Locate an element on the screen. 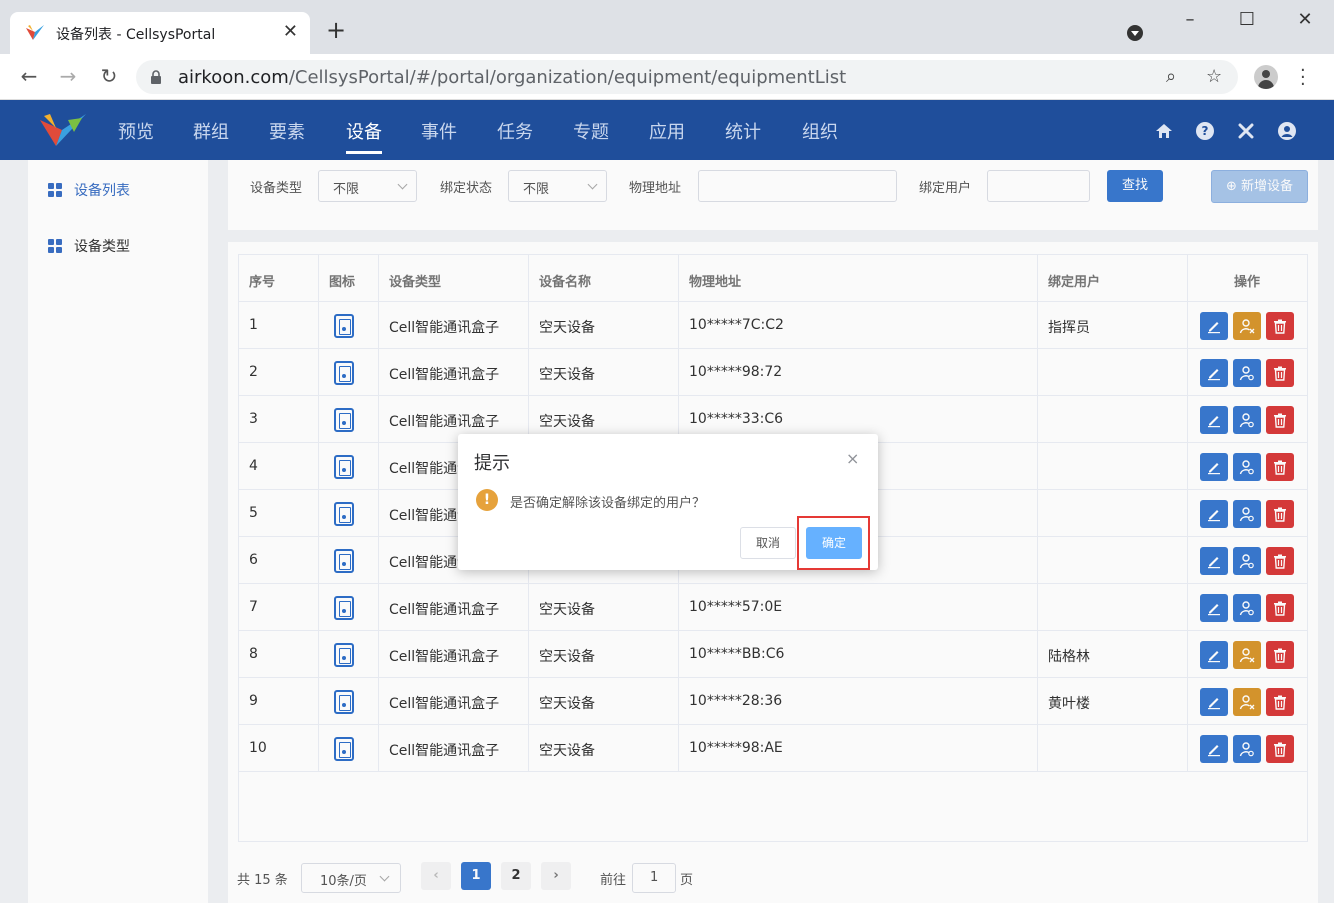  menu-topic: 专题 is located at coordinates (591, 131).